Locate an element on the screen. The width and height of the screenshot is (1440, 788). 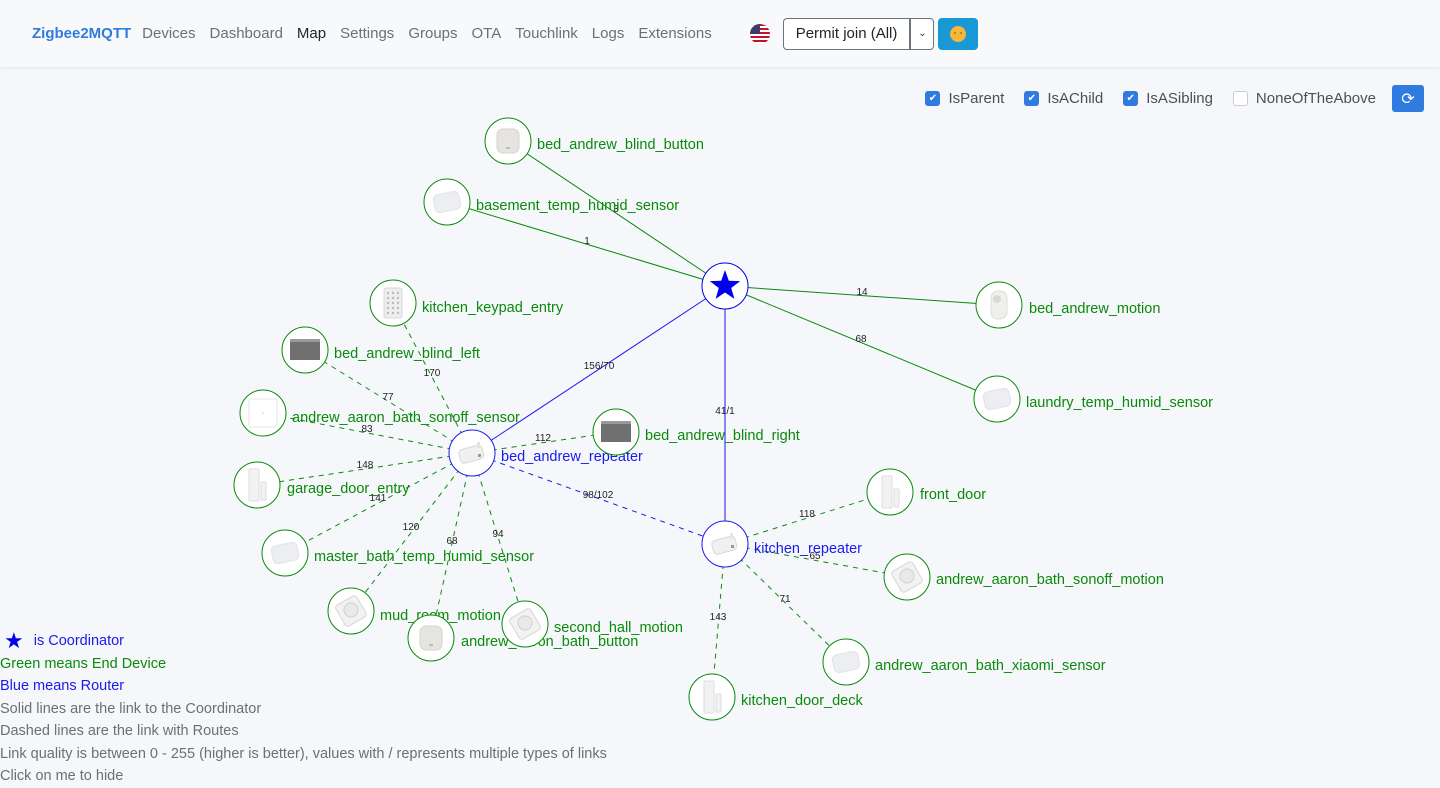
nav-link-dashboard: Dashboard is located at coordinates (246, 33).